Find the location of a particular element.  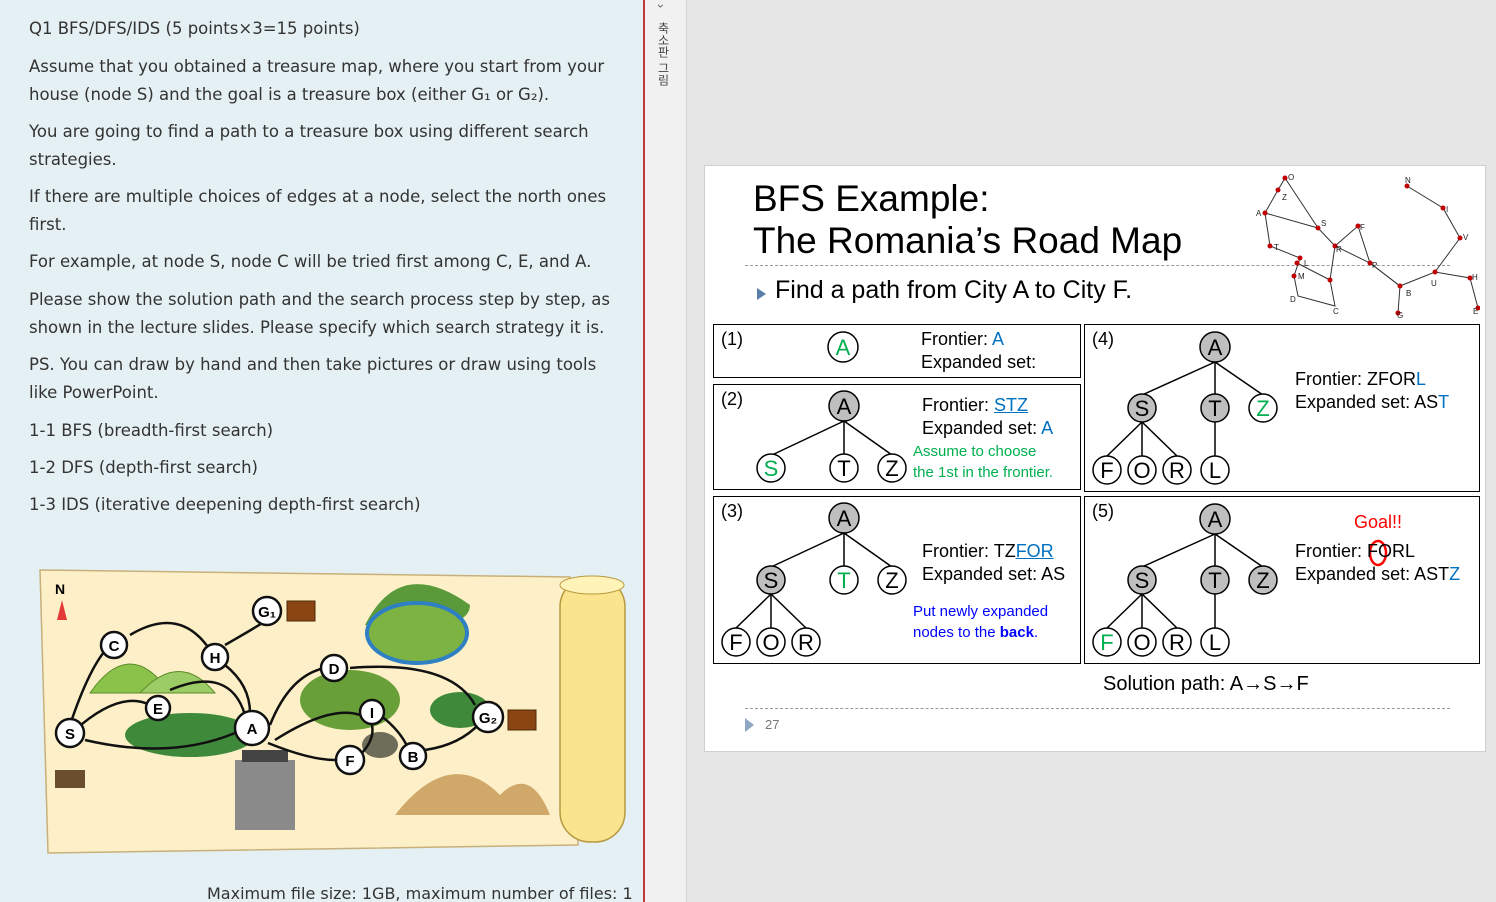

map-node-f: F is located at coordinates (349, 761).